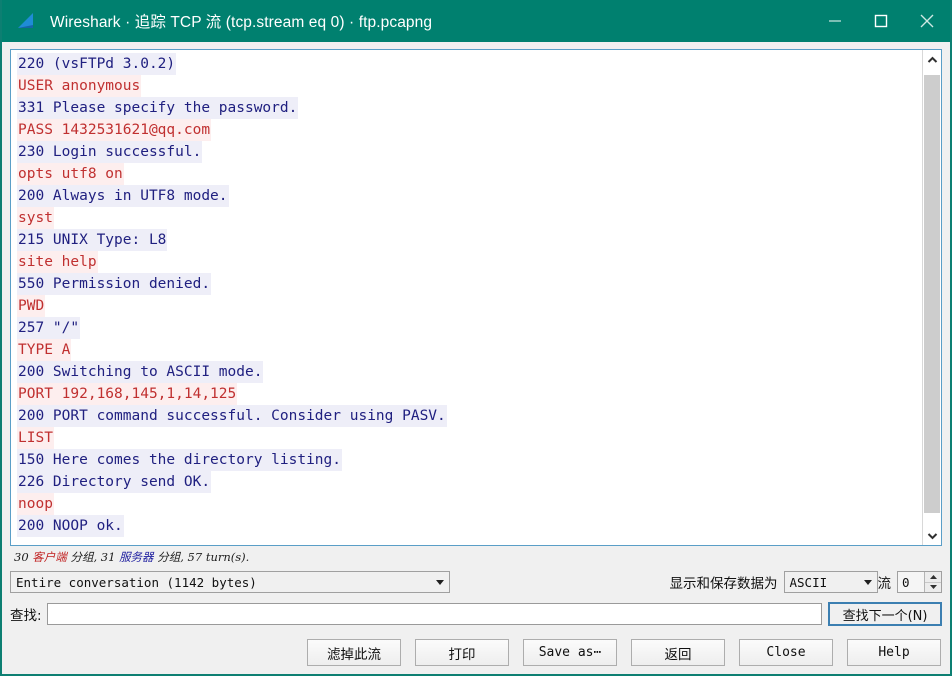  I want to click on stream-line: noop, so click(35, 504).